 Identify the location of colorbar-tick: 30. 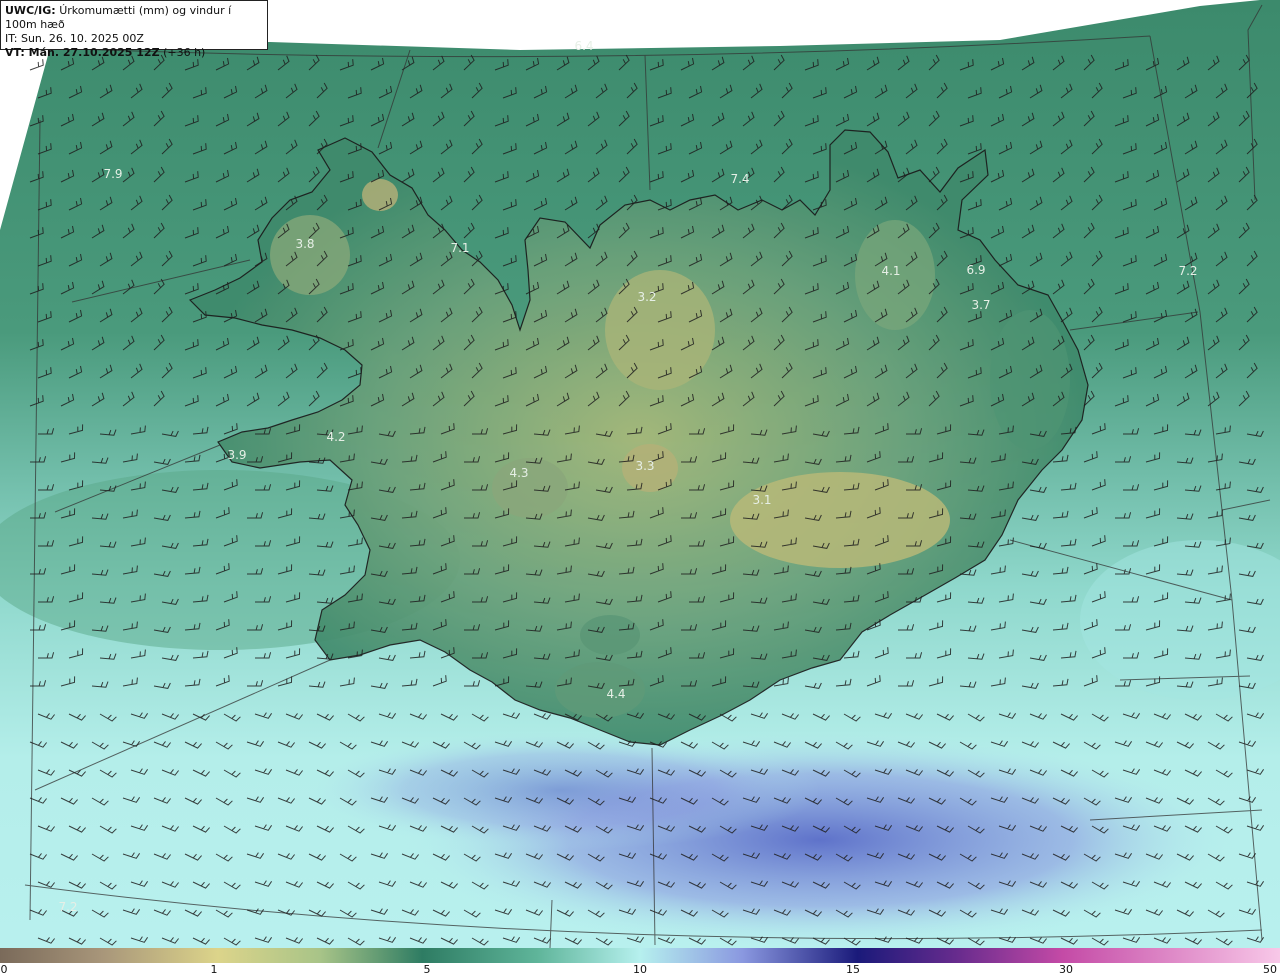
(1066, 969).